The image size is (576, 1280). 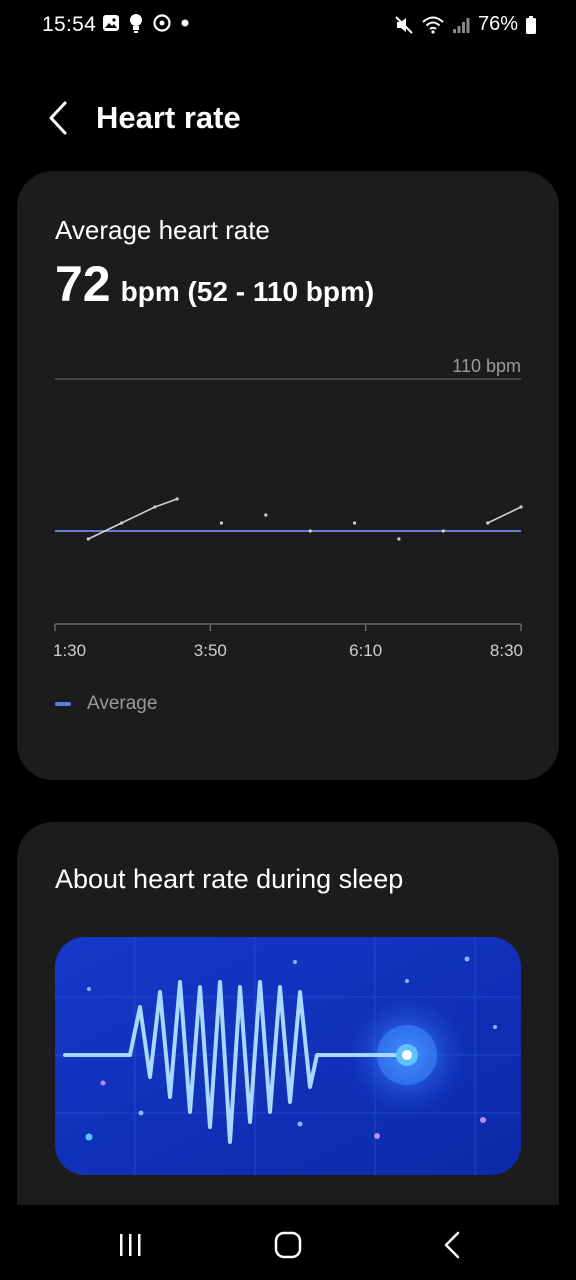 I want to click on status-bar: 15:54 76%, so click(x=288, y=26).